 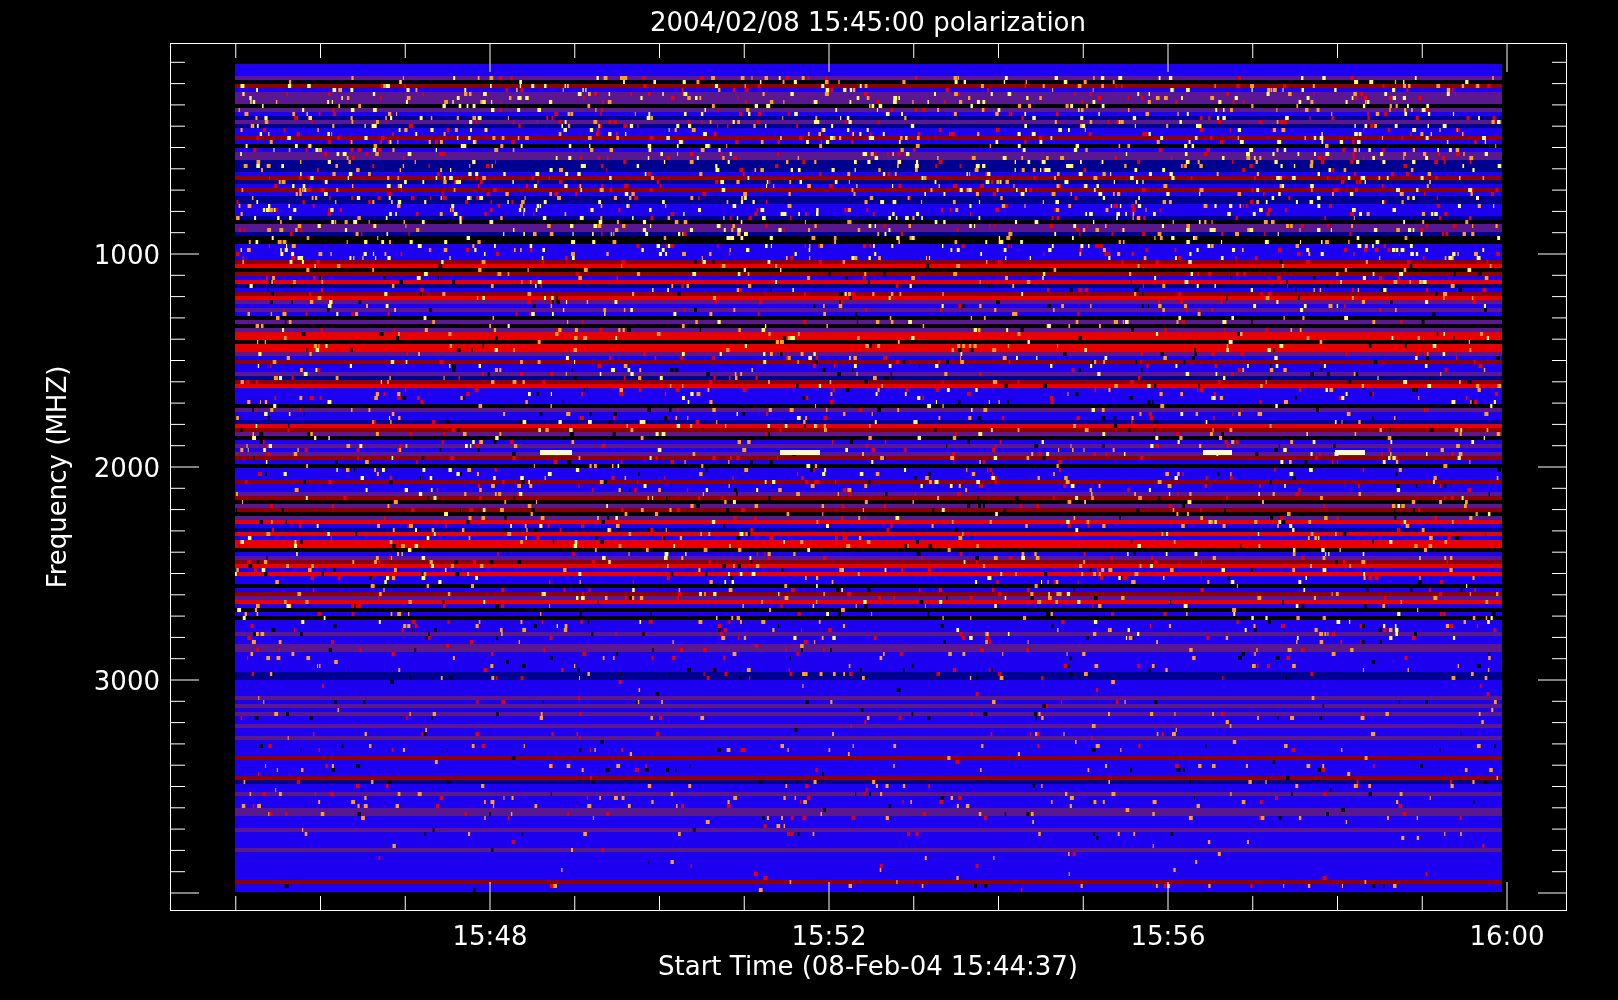 I want to click on tick-label: 15:52, so click(x=829, y=936).